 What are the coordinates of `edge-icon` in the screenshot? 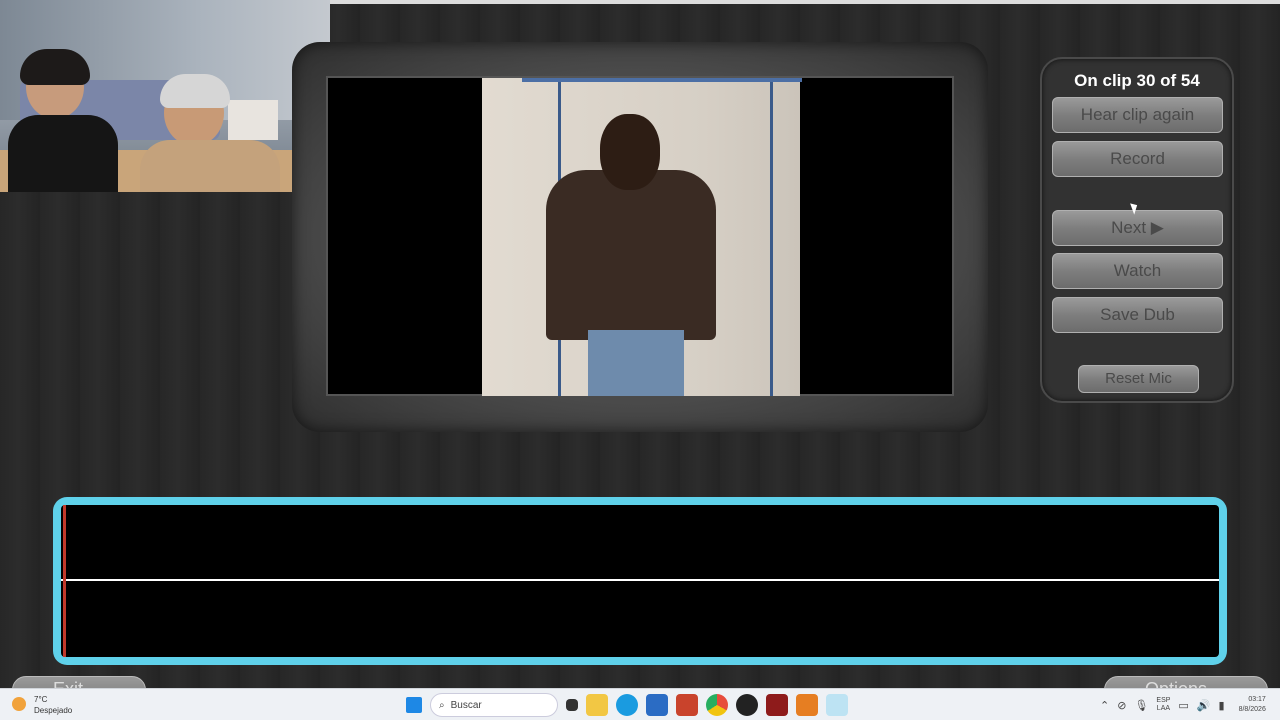 It's located at (627, 705).